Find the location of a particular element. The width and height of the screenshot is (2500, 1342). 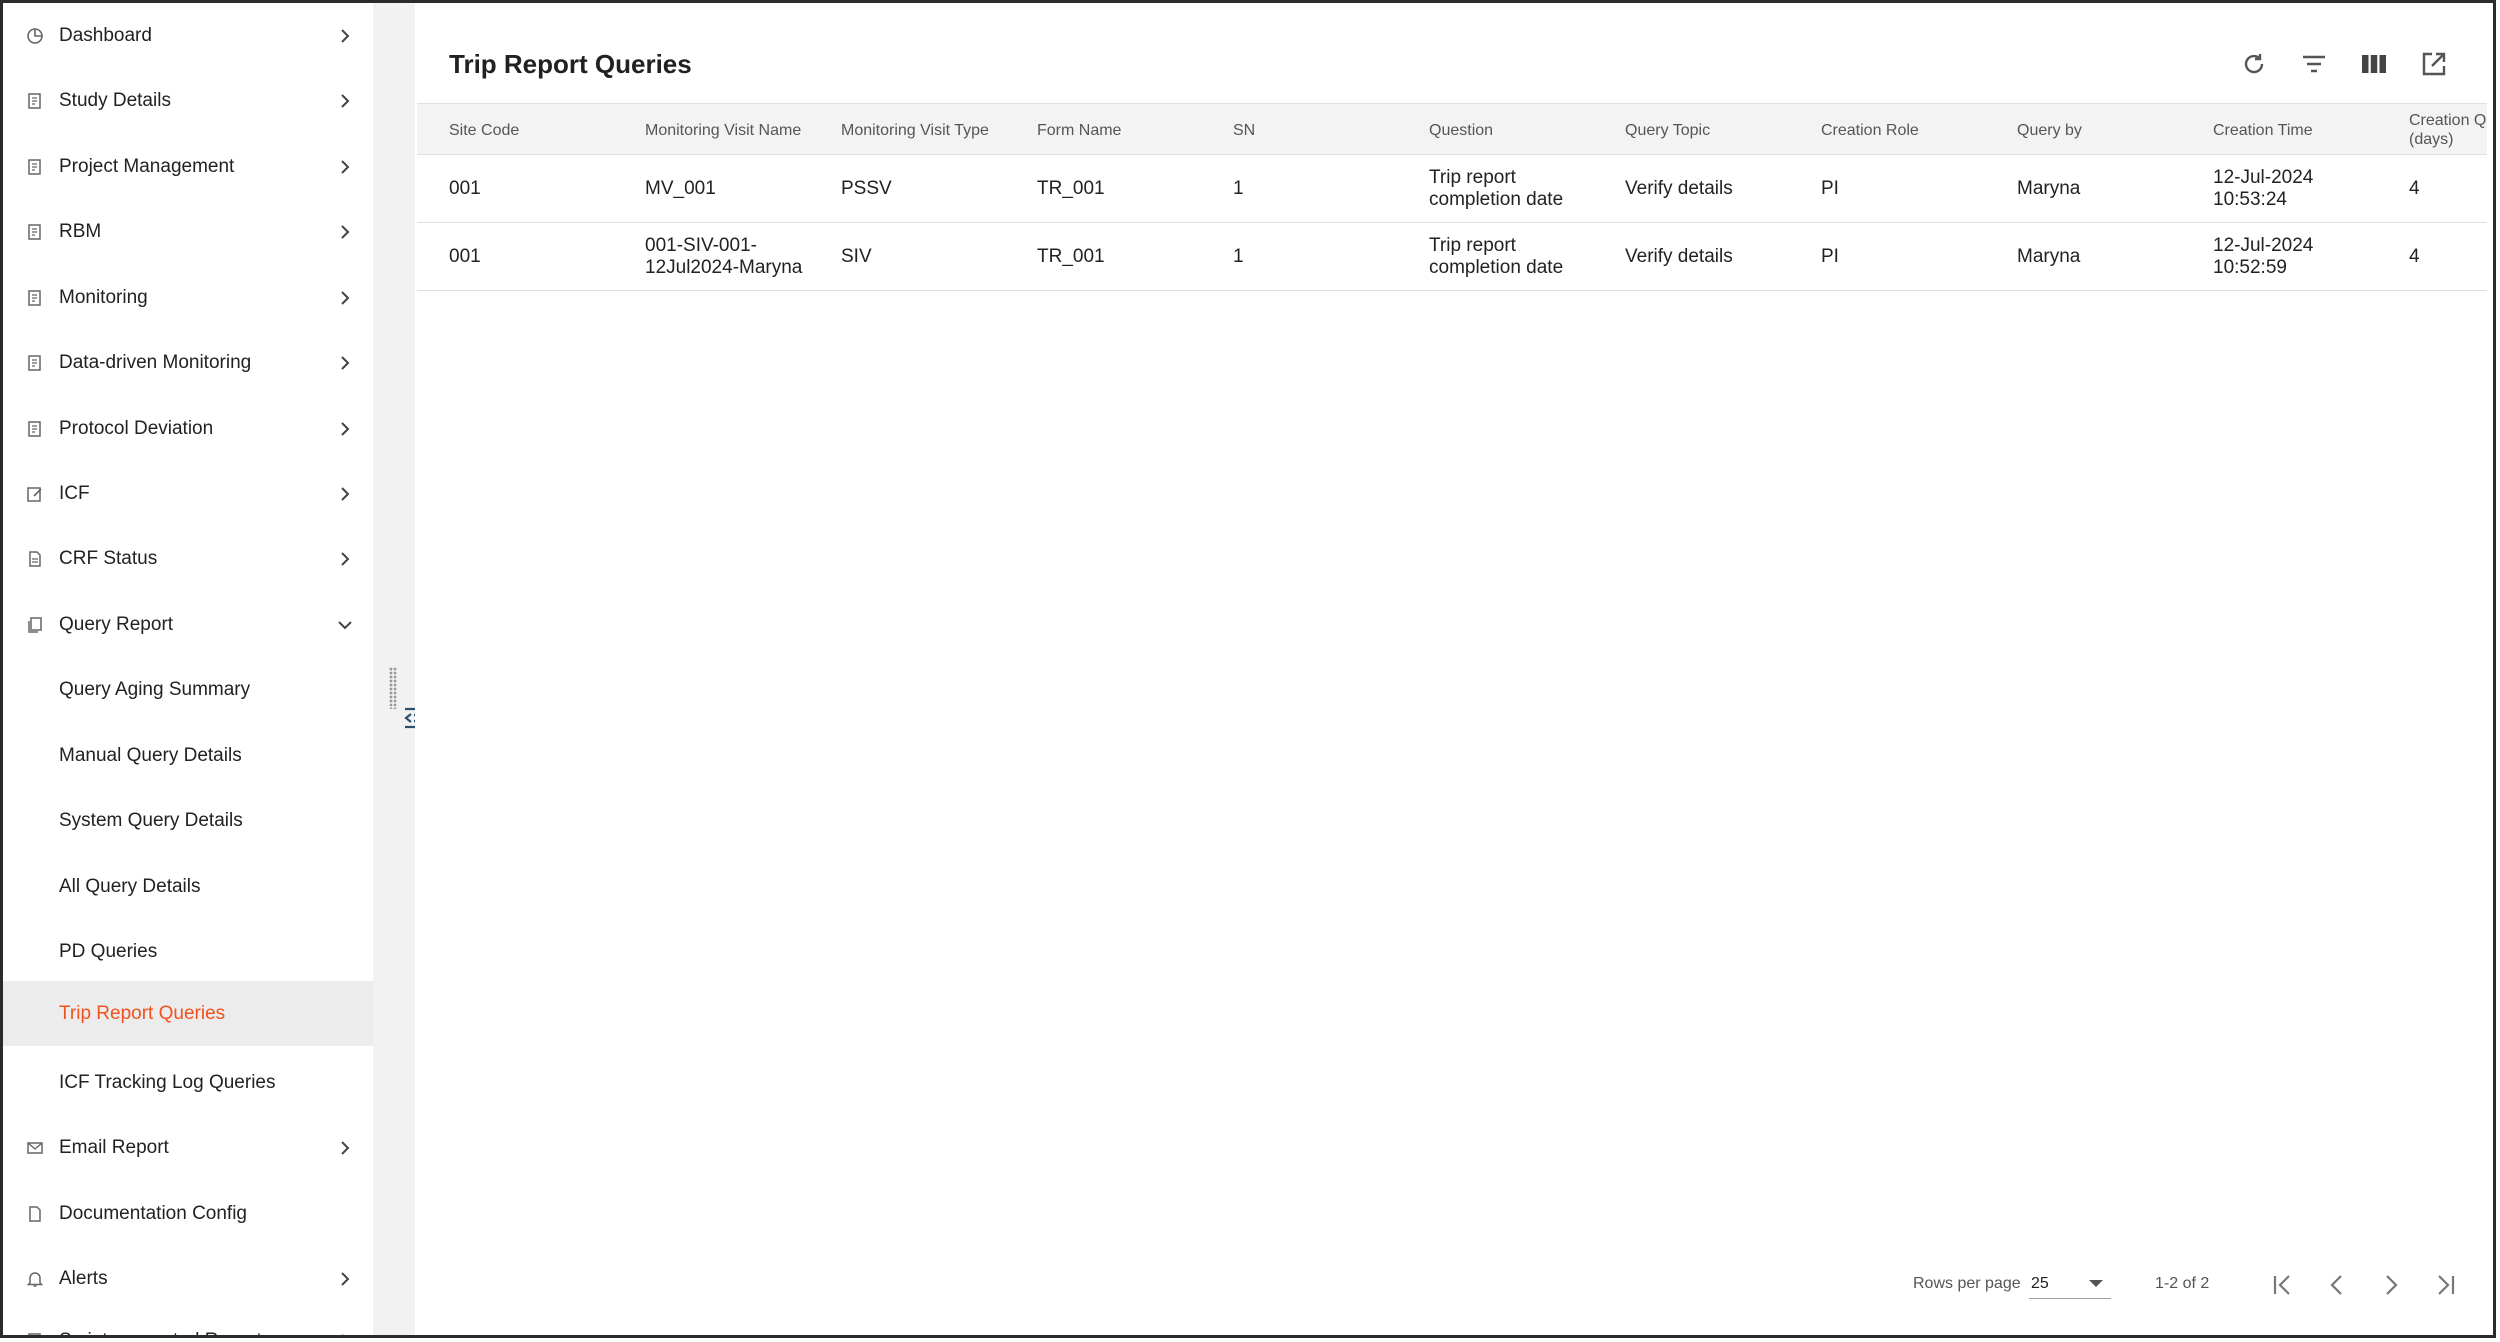

column-header-query-by: Query by is located at coordinates (2049, 130).